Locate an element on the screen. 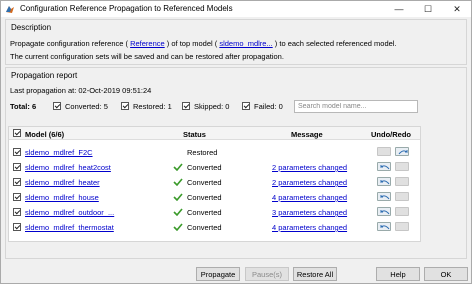  close-button: ✕ is located at coordinates (457, 9).